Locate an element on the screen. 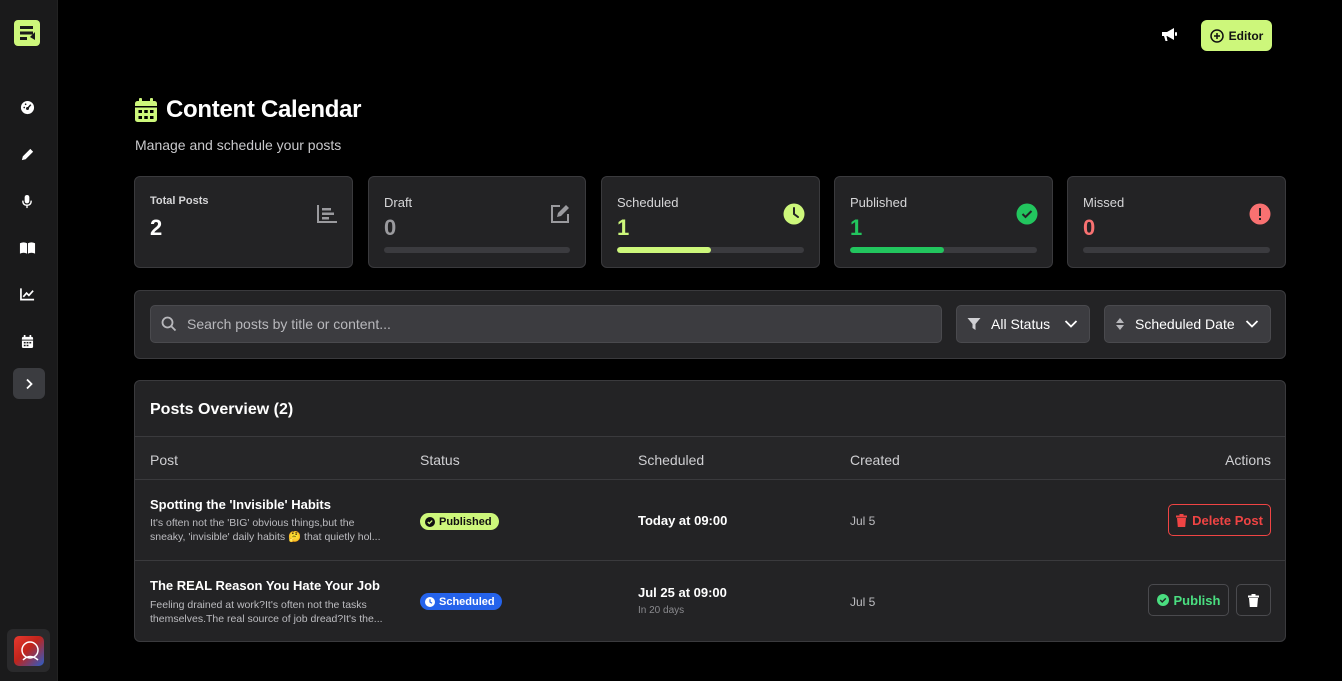  post-title: Spotting the 'Invisible' Habits is located at coordinates (240, 504).